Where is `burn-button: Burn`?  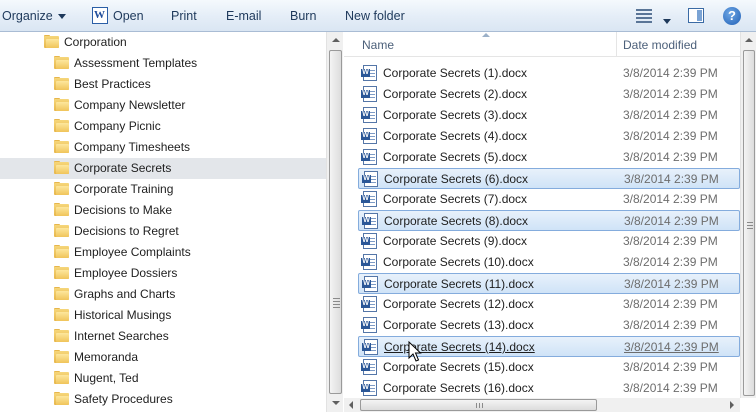 burn-button: Burn is located at coordinates (303, 16).